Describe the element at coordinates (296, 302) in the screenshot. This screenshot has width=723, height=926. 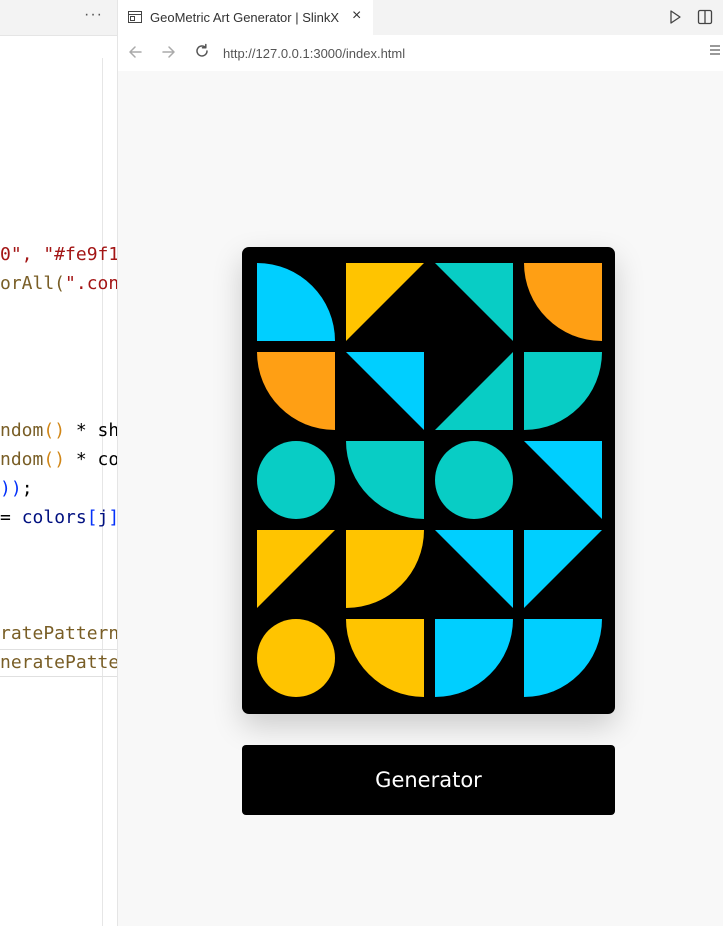
I see `pattern-shape-quarter-tl` at that location.